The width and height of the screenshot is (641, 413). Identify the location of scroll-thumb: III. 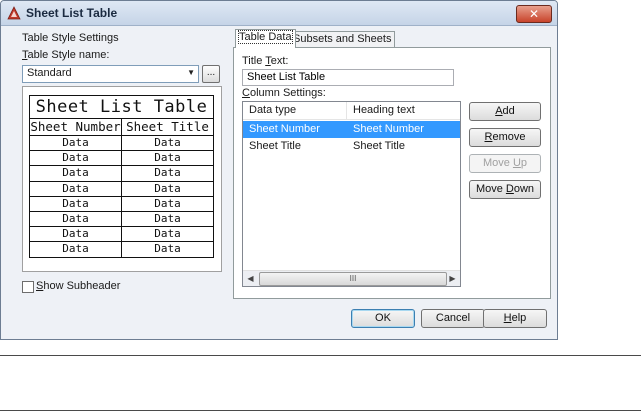
(353, 279).